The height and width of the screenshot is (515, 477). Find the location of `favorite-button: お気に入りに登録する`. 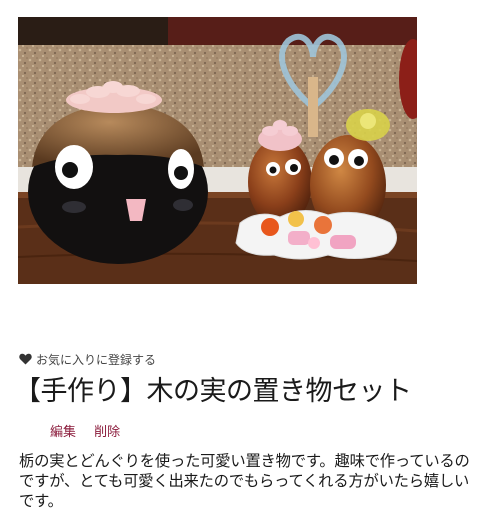

favorite-button: お気に入りに登録する is located at coordinates (87, 359).